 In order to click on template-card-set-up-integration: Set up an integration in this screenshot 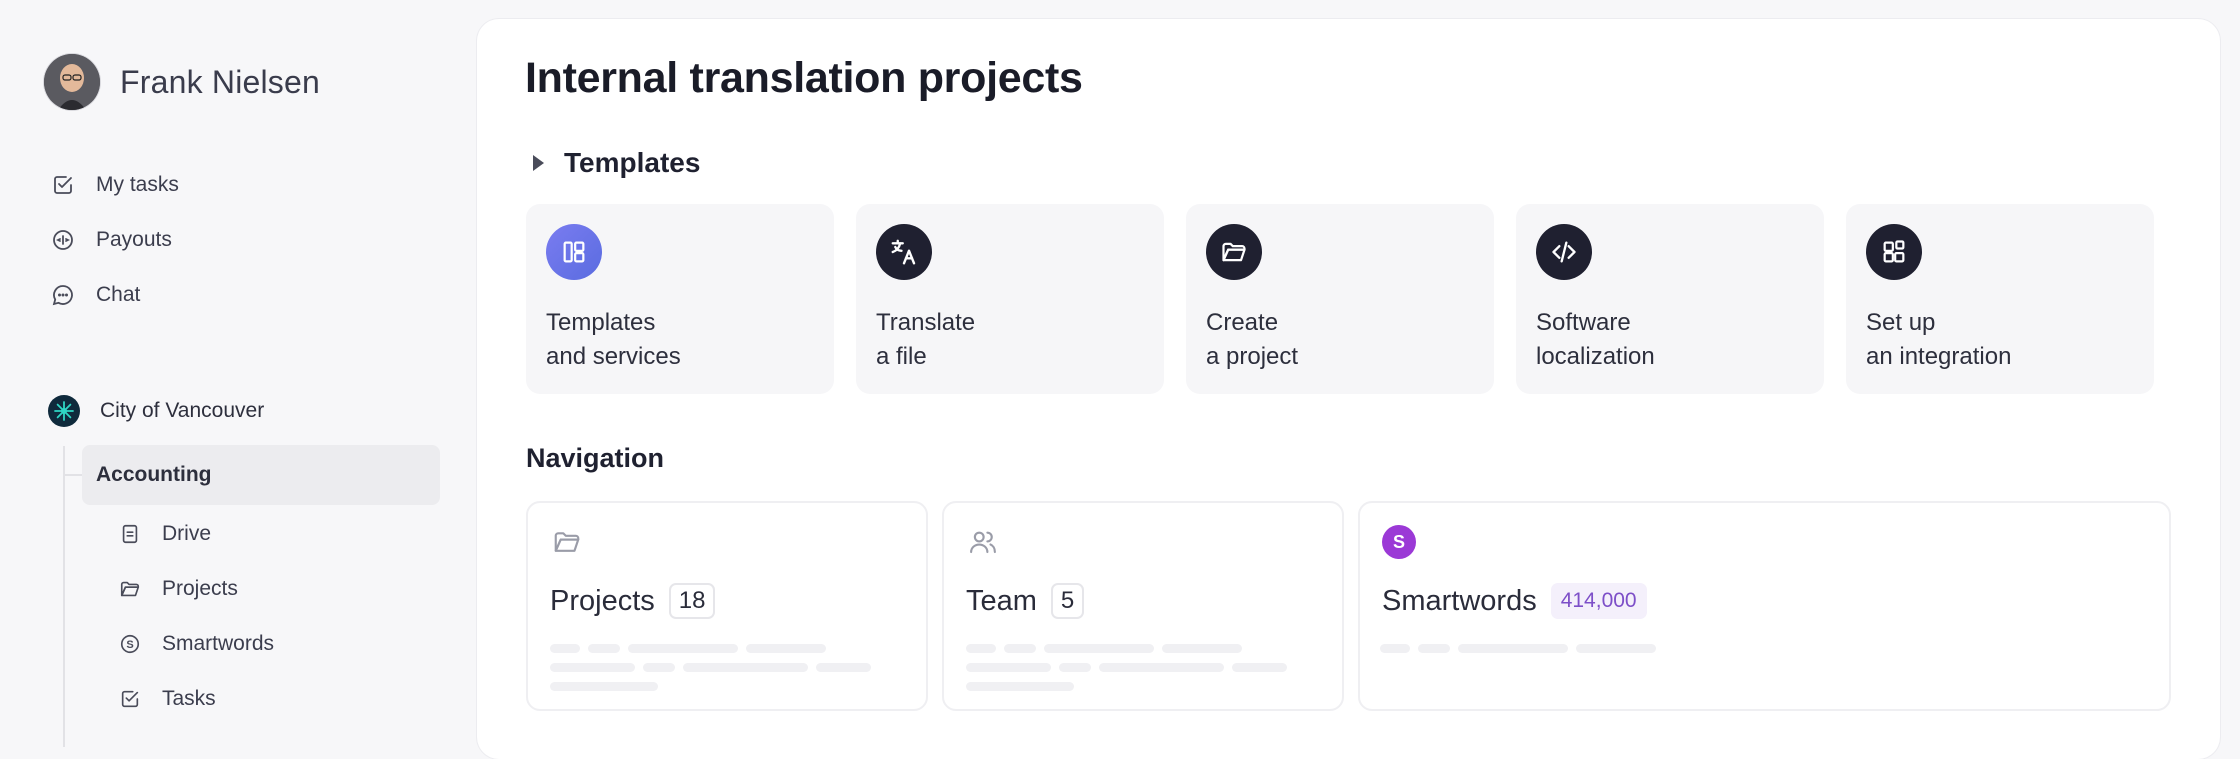, I will do `click(2000, 299)`.